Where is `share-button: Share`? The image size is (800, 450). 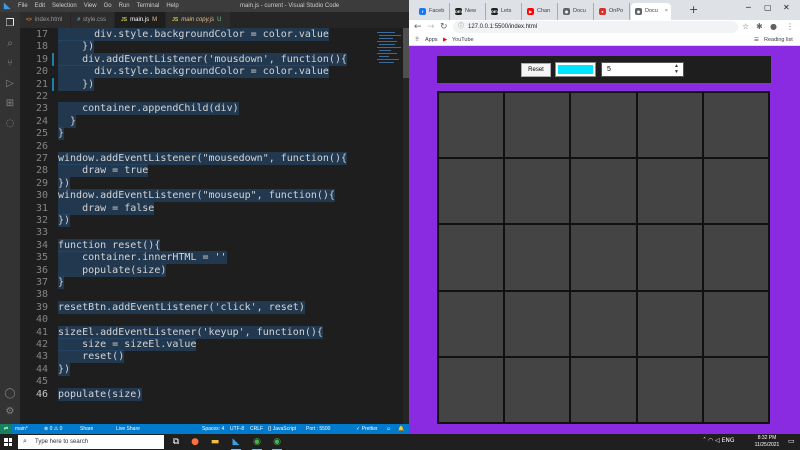 share-button: Share is located at coordinates (86, 429).